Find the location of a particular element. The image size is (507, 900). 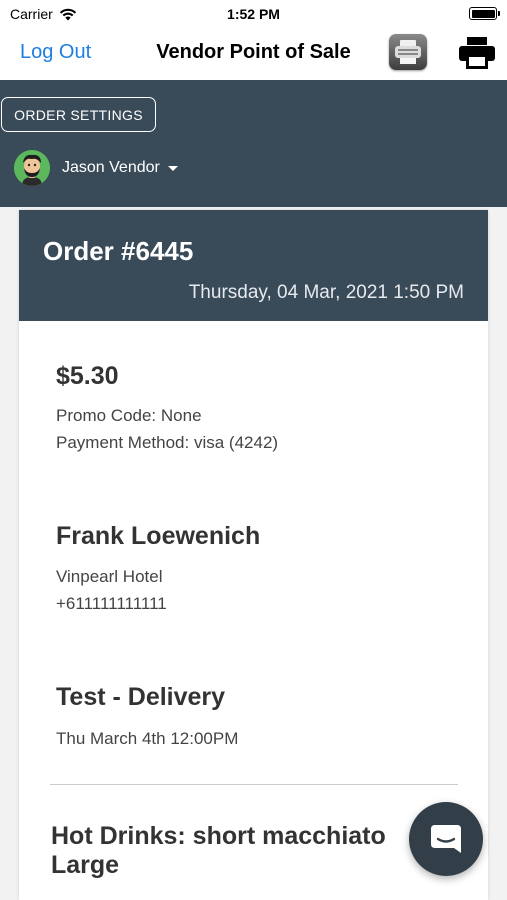

order-date: Thursday, 04 Mar, 2021 1:50 PM is located at coordinates (326, 292).